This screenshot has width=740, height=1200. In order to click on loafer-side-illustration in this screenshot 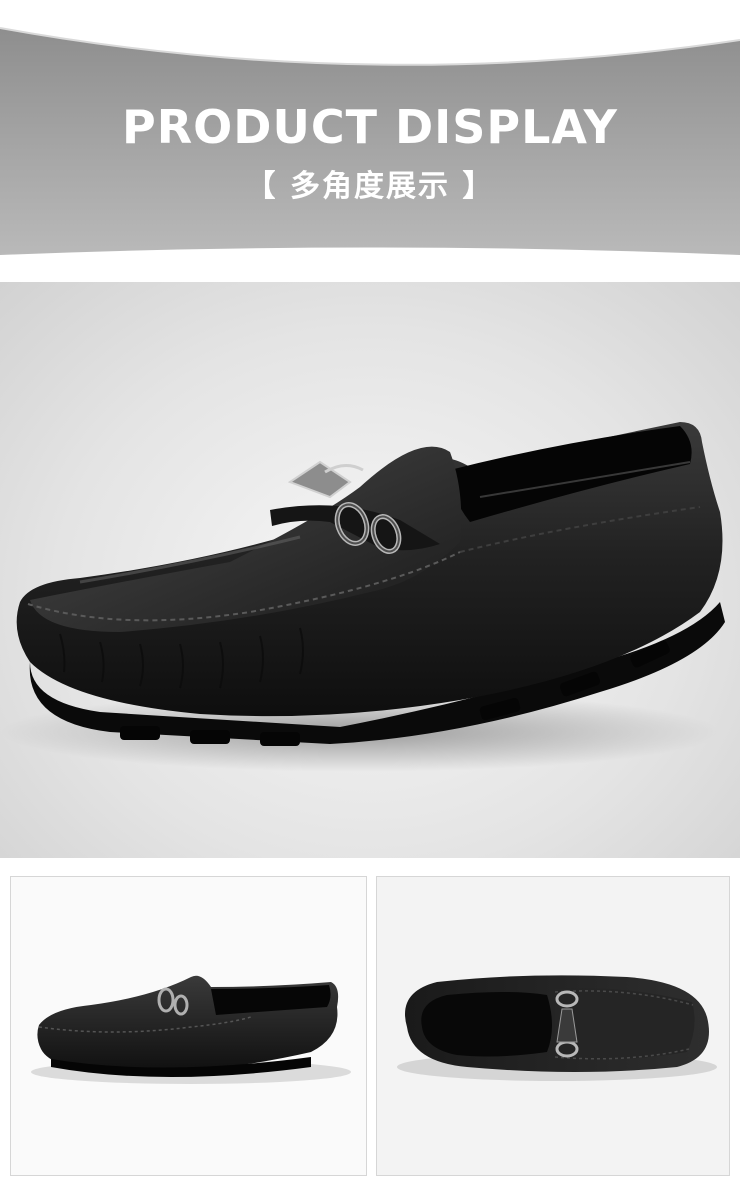, I will do `click(191, 1029)`.